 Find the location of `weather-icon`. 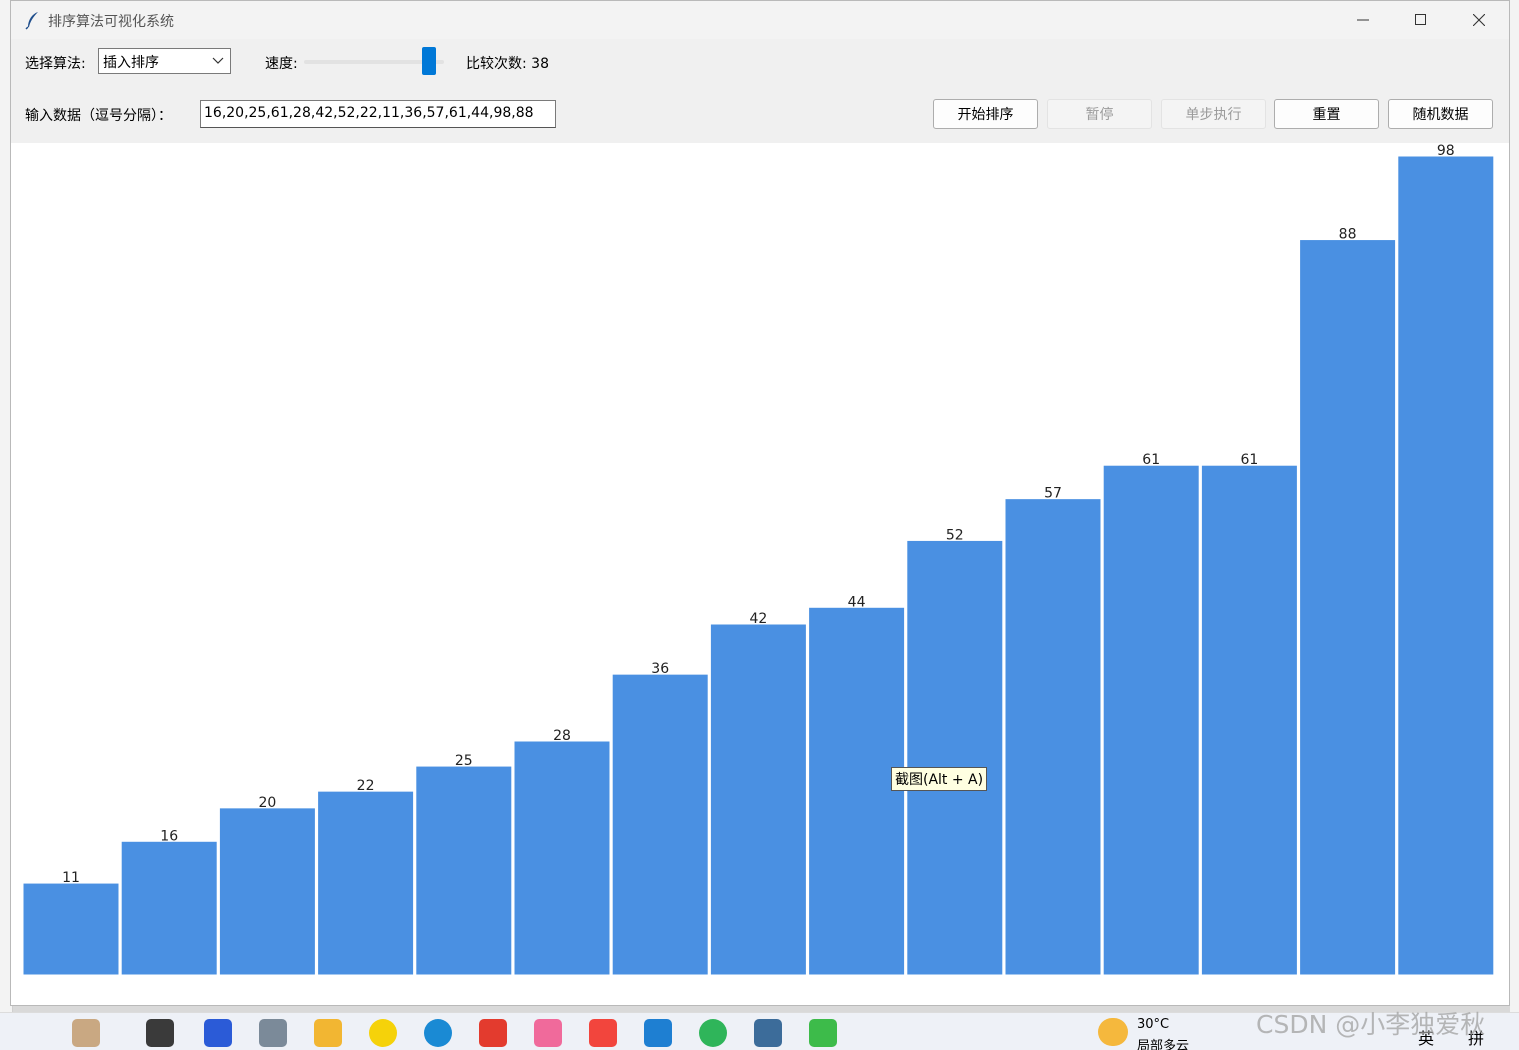

weather-icon is located at coordinates (1113, 1032).